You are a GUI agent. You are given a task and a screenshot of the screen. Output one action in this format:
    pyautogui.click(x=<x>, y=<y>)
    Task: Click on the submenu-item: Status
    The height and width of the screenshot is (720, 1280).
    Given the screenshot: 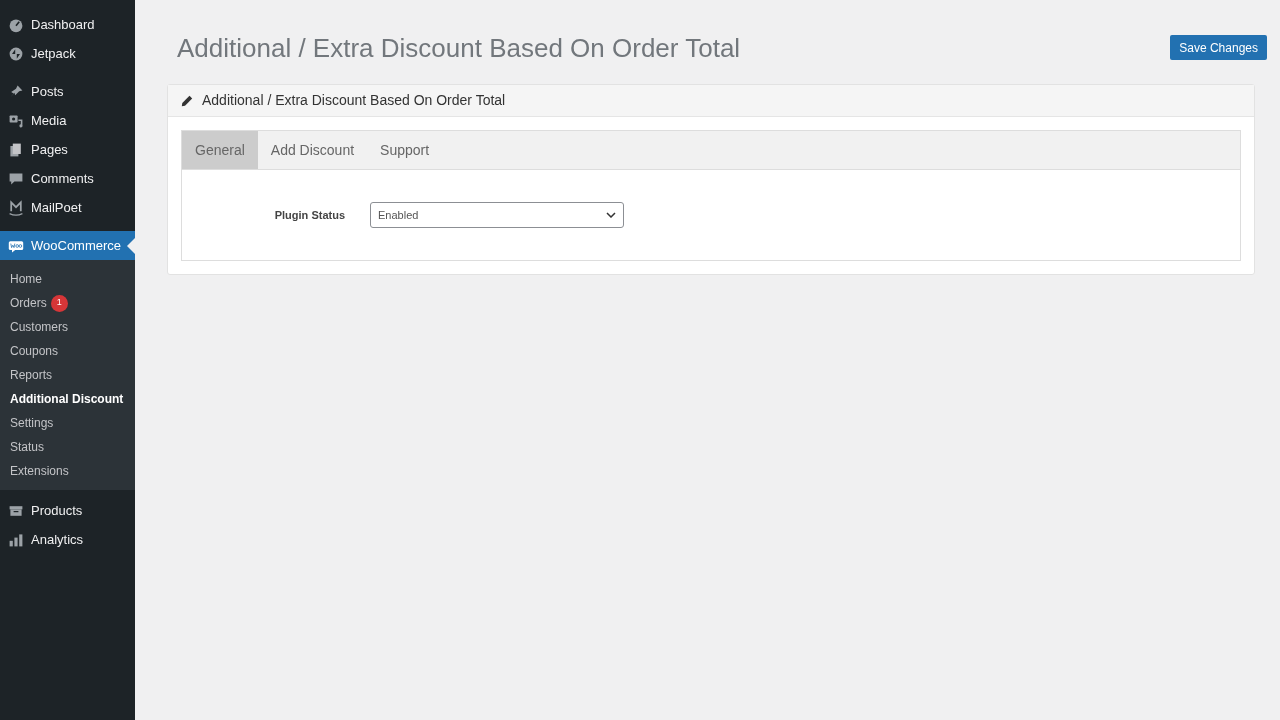 What is the action you would take?
    pyautogui.click(x=67, y=447)
    